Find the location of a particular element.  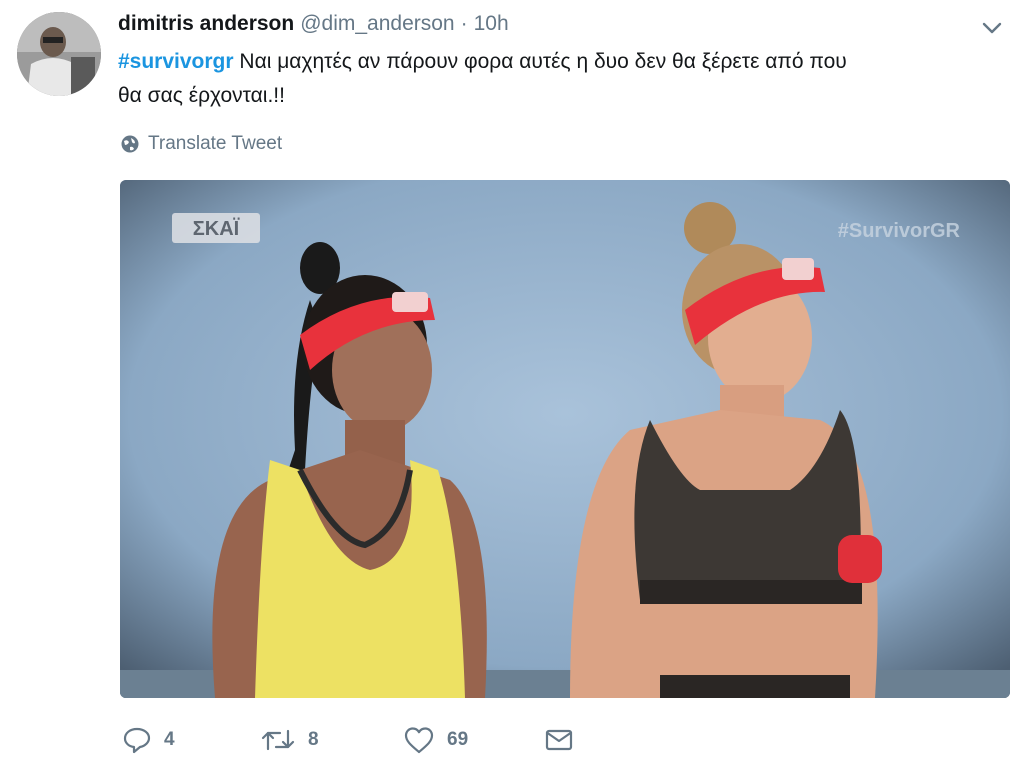

more-options-button is located at coordinates (992, 28).